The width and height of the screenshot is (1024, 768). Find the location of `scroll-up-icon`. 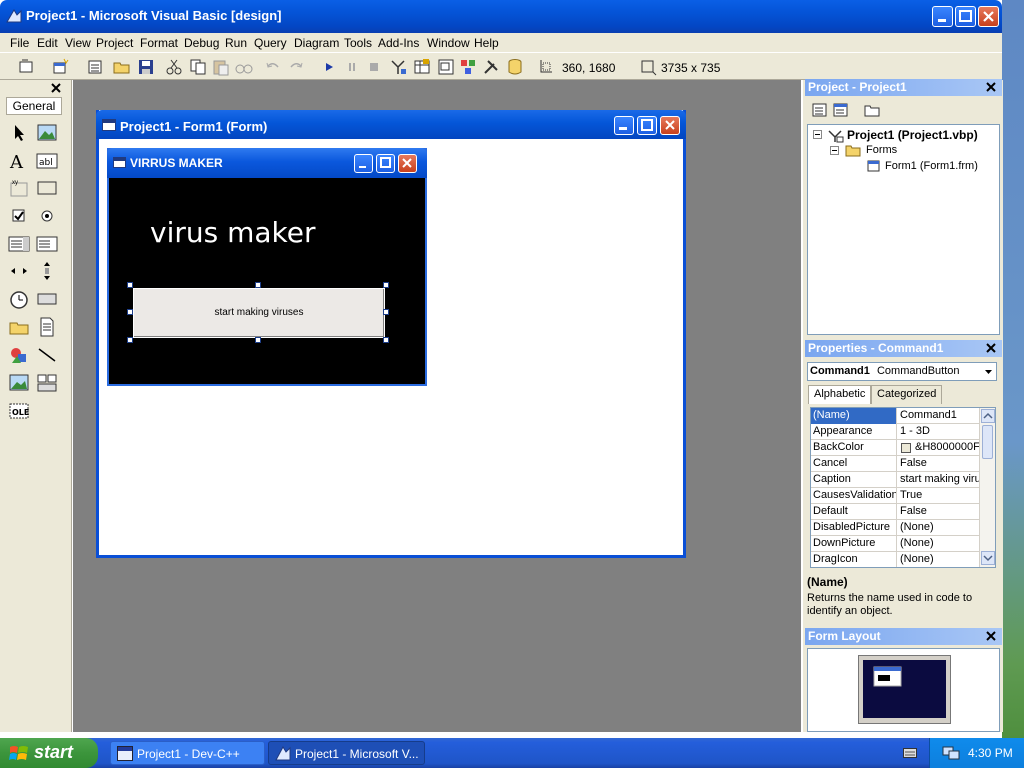

scroll-up-icon is located at coordinates (988, 416).